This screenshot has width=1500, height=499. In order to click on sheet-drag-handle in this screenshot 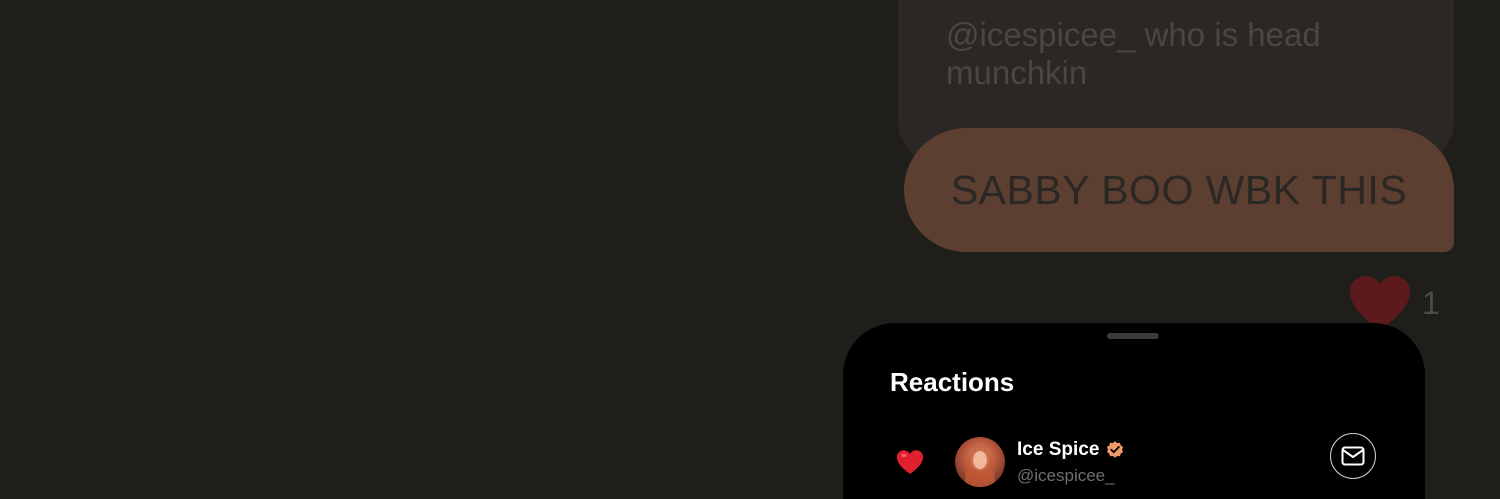, I will do `click(1133, 336)`.